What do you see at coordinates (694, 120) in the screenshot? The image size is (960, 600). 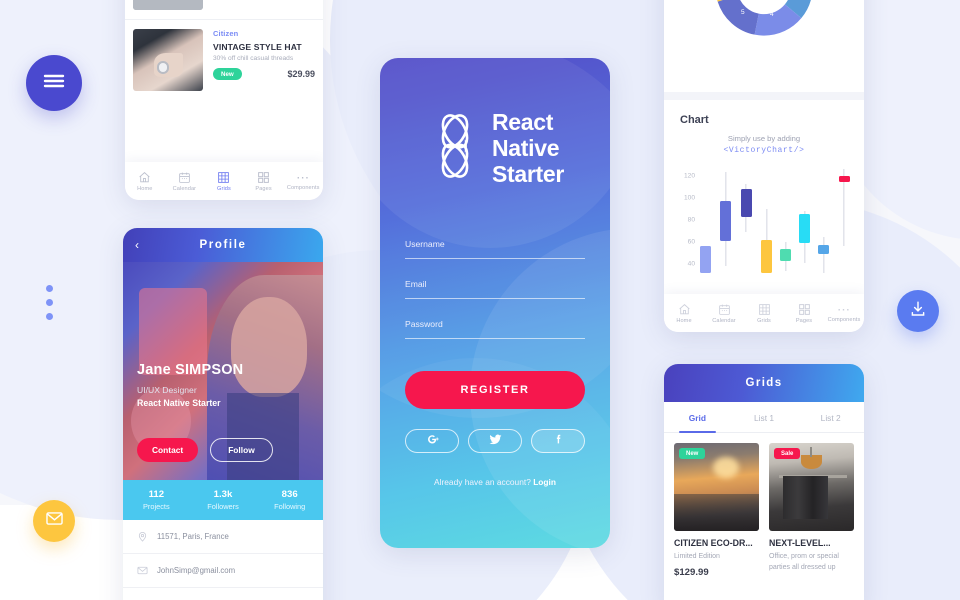 I see `card-title: Chart` at bounding box center [694, 120].